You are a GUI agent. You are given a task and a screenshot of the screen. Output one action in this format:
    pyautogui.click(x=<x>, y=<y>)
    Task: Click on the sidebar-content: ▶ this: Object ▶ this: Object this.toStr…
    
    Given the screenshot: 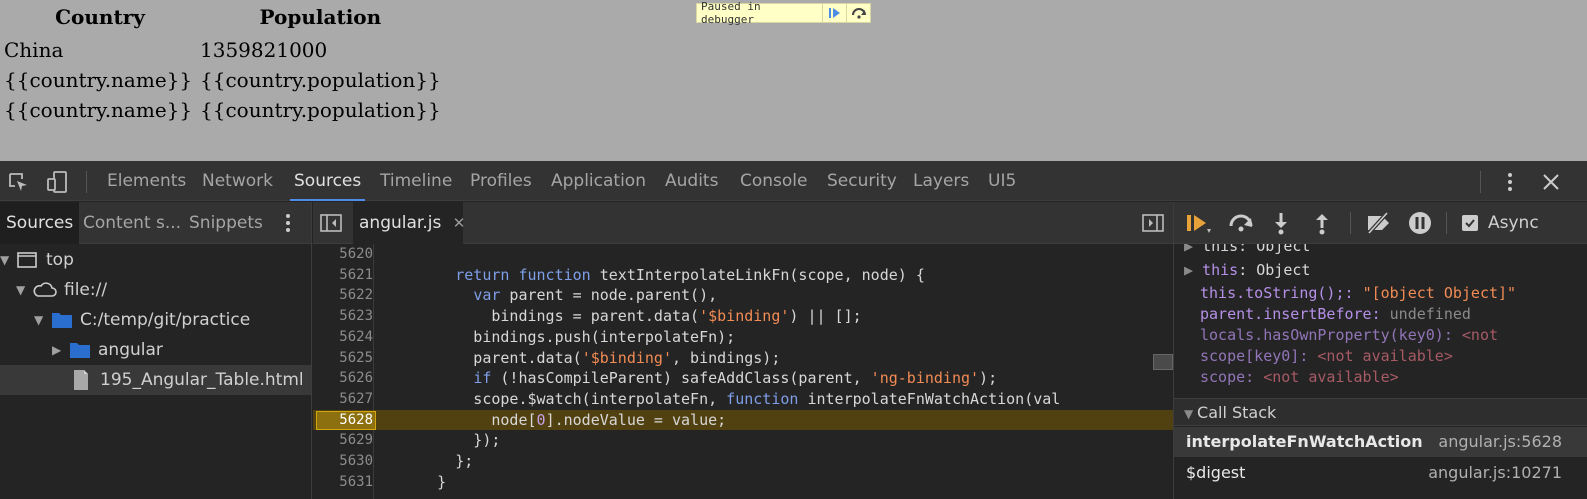 What is the action you would take?
    pyautogui.click(x=1380, y=371)
    